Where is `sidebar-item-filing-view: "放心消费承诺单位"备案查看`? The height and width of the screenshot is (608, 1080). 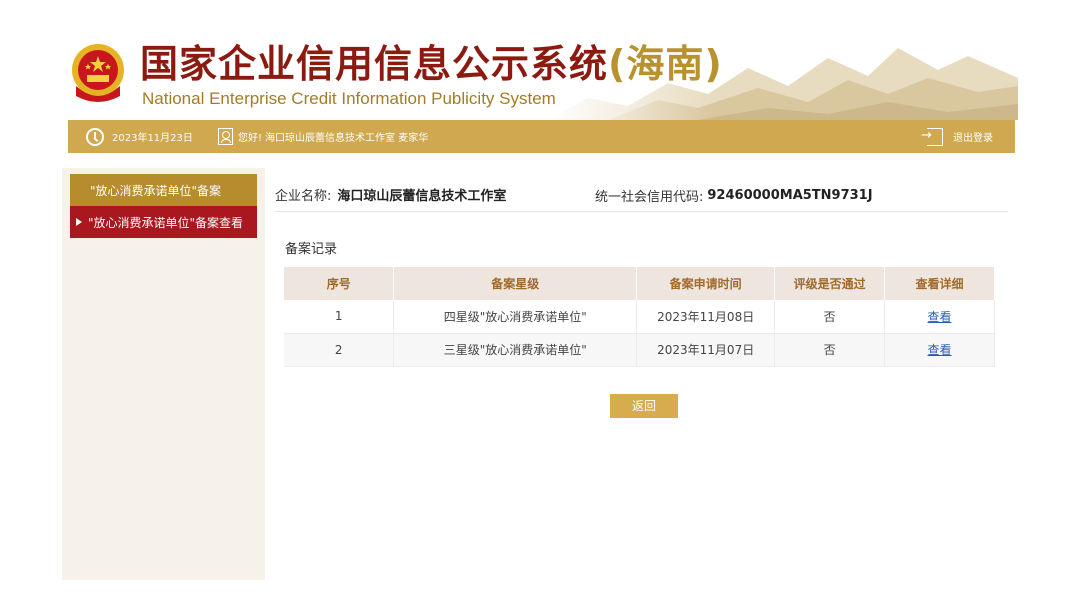
sidebar-item-filing-view: "放心消费承诺单位"备案查看 is located at coordinates (163, 222).